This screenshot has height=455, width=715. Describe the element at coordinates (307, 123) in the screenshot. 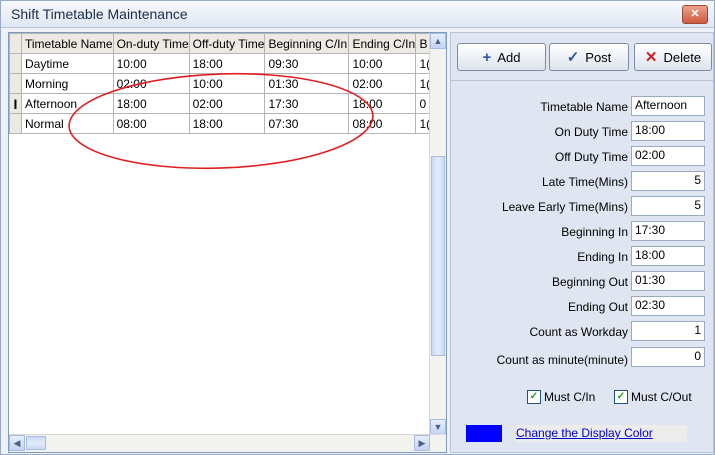

I see `cell-beginning-cin: 07:30` at that location.